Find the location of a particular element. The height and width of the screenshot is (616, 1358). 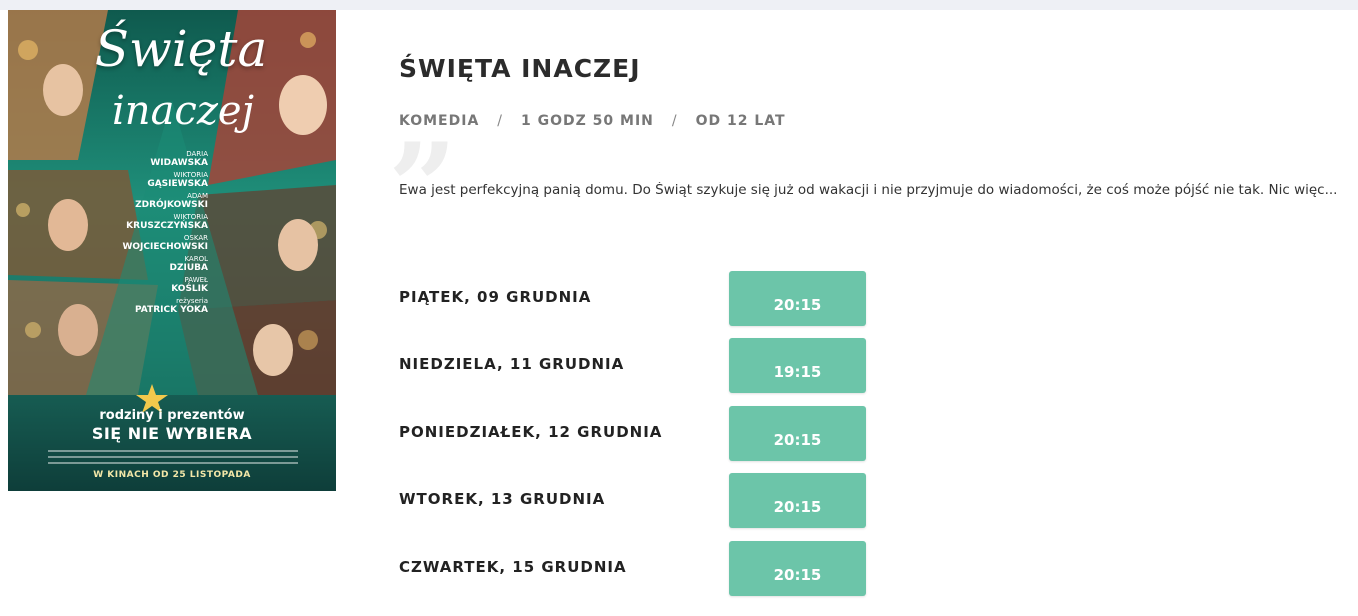

cast-last-name: WOJCIECHOWSKI is located at coordinates (165, 247).